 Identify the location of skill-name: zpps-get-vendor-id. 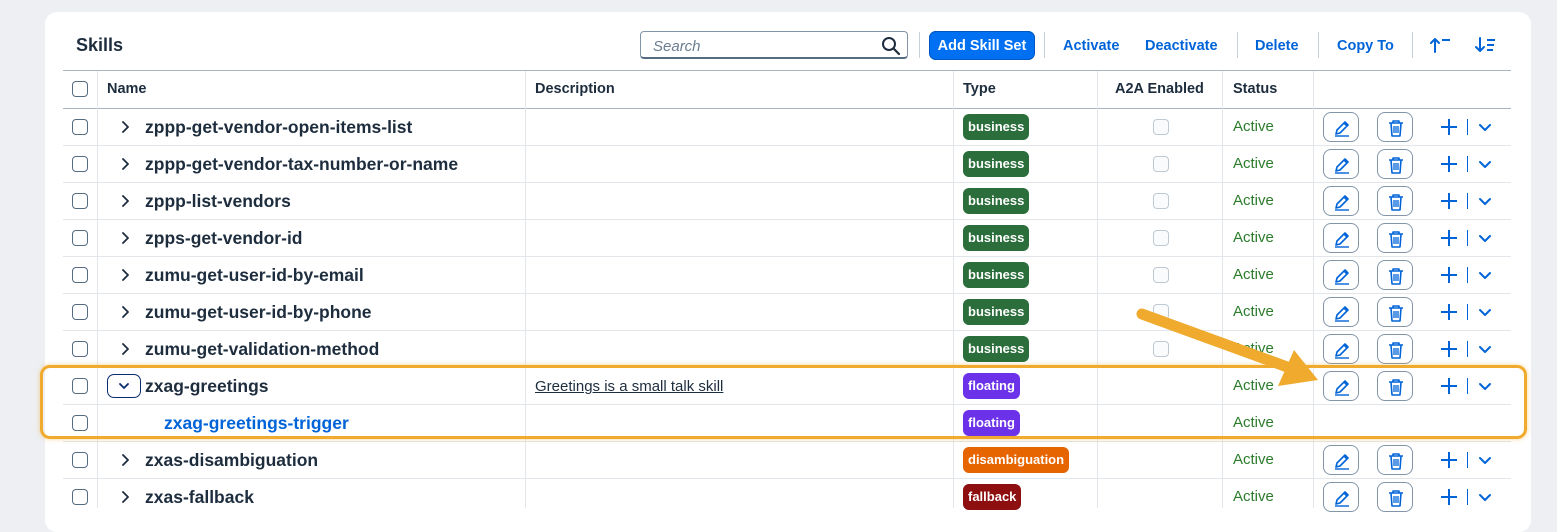
(224, 238).